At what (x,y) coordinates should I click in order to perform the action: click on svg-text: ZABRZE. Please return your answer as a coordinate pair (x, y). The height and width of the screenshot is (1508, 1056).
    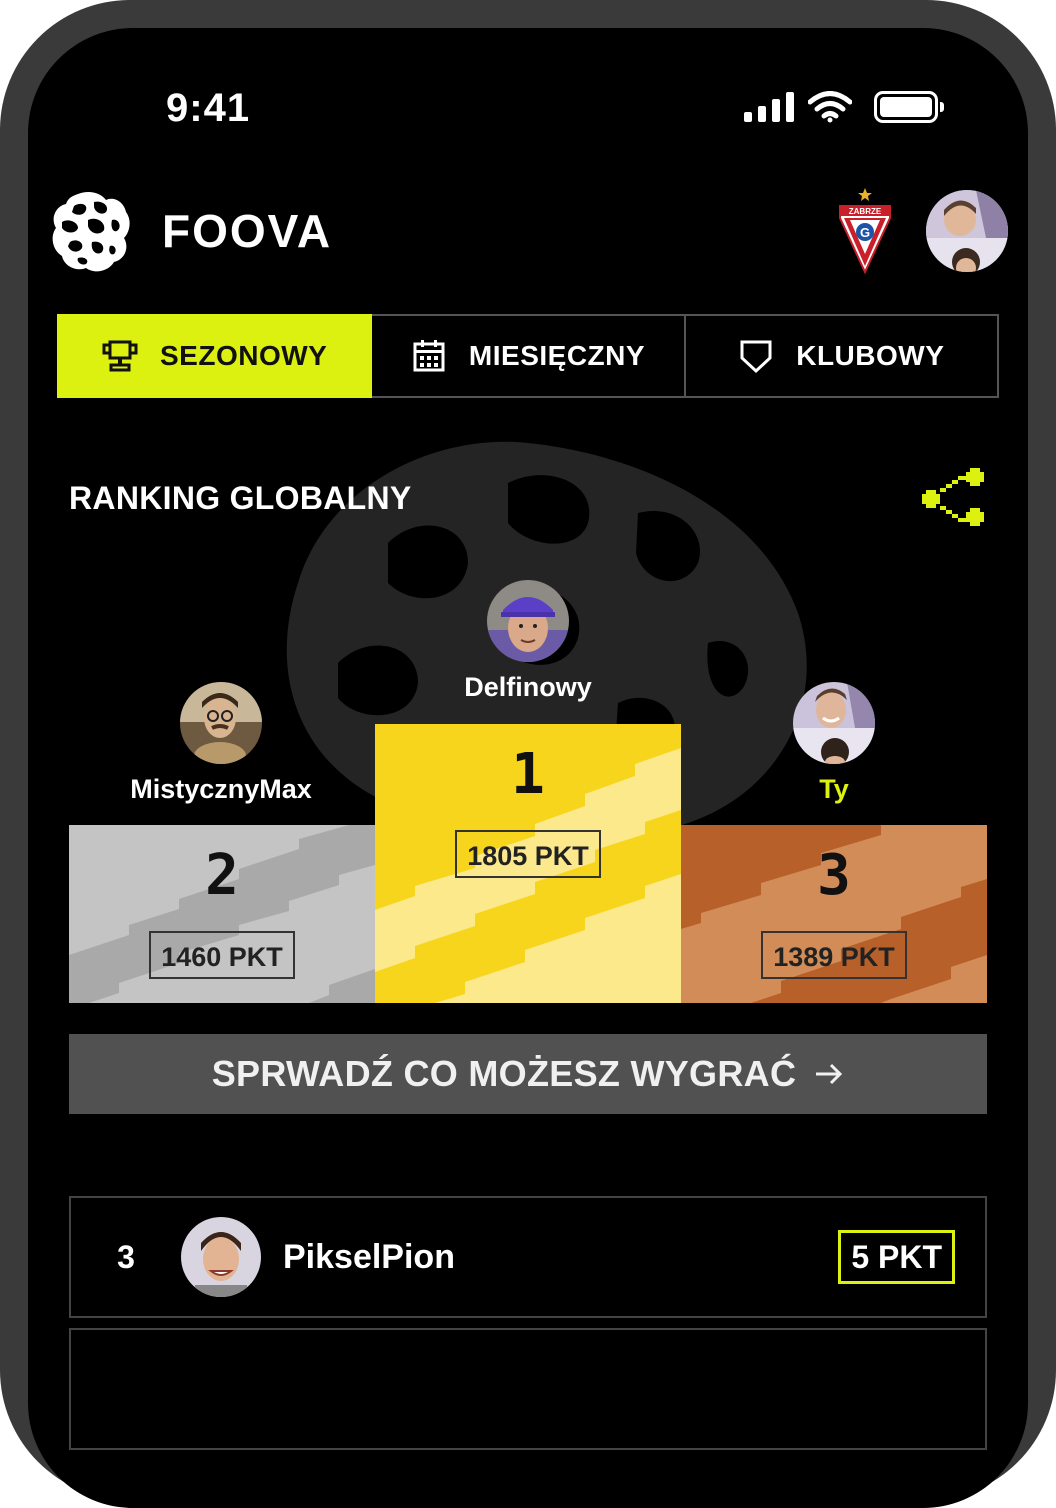
    Looking at the image, I should click on (865, 211).